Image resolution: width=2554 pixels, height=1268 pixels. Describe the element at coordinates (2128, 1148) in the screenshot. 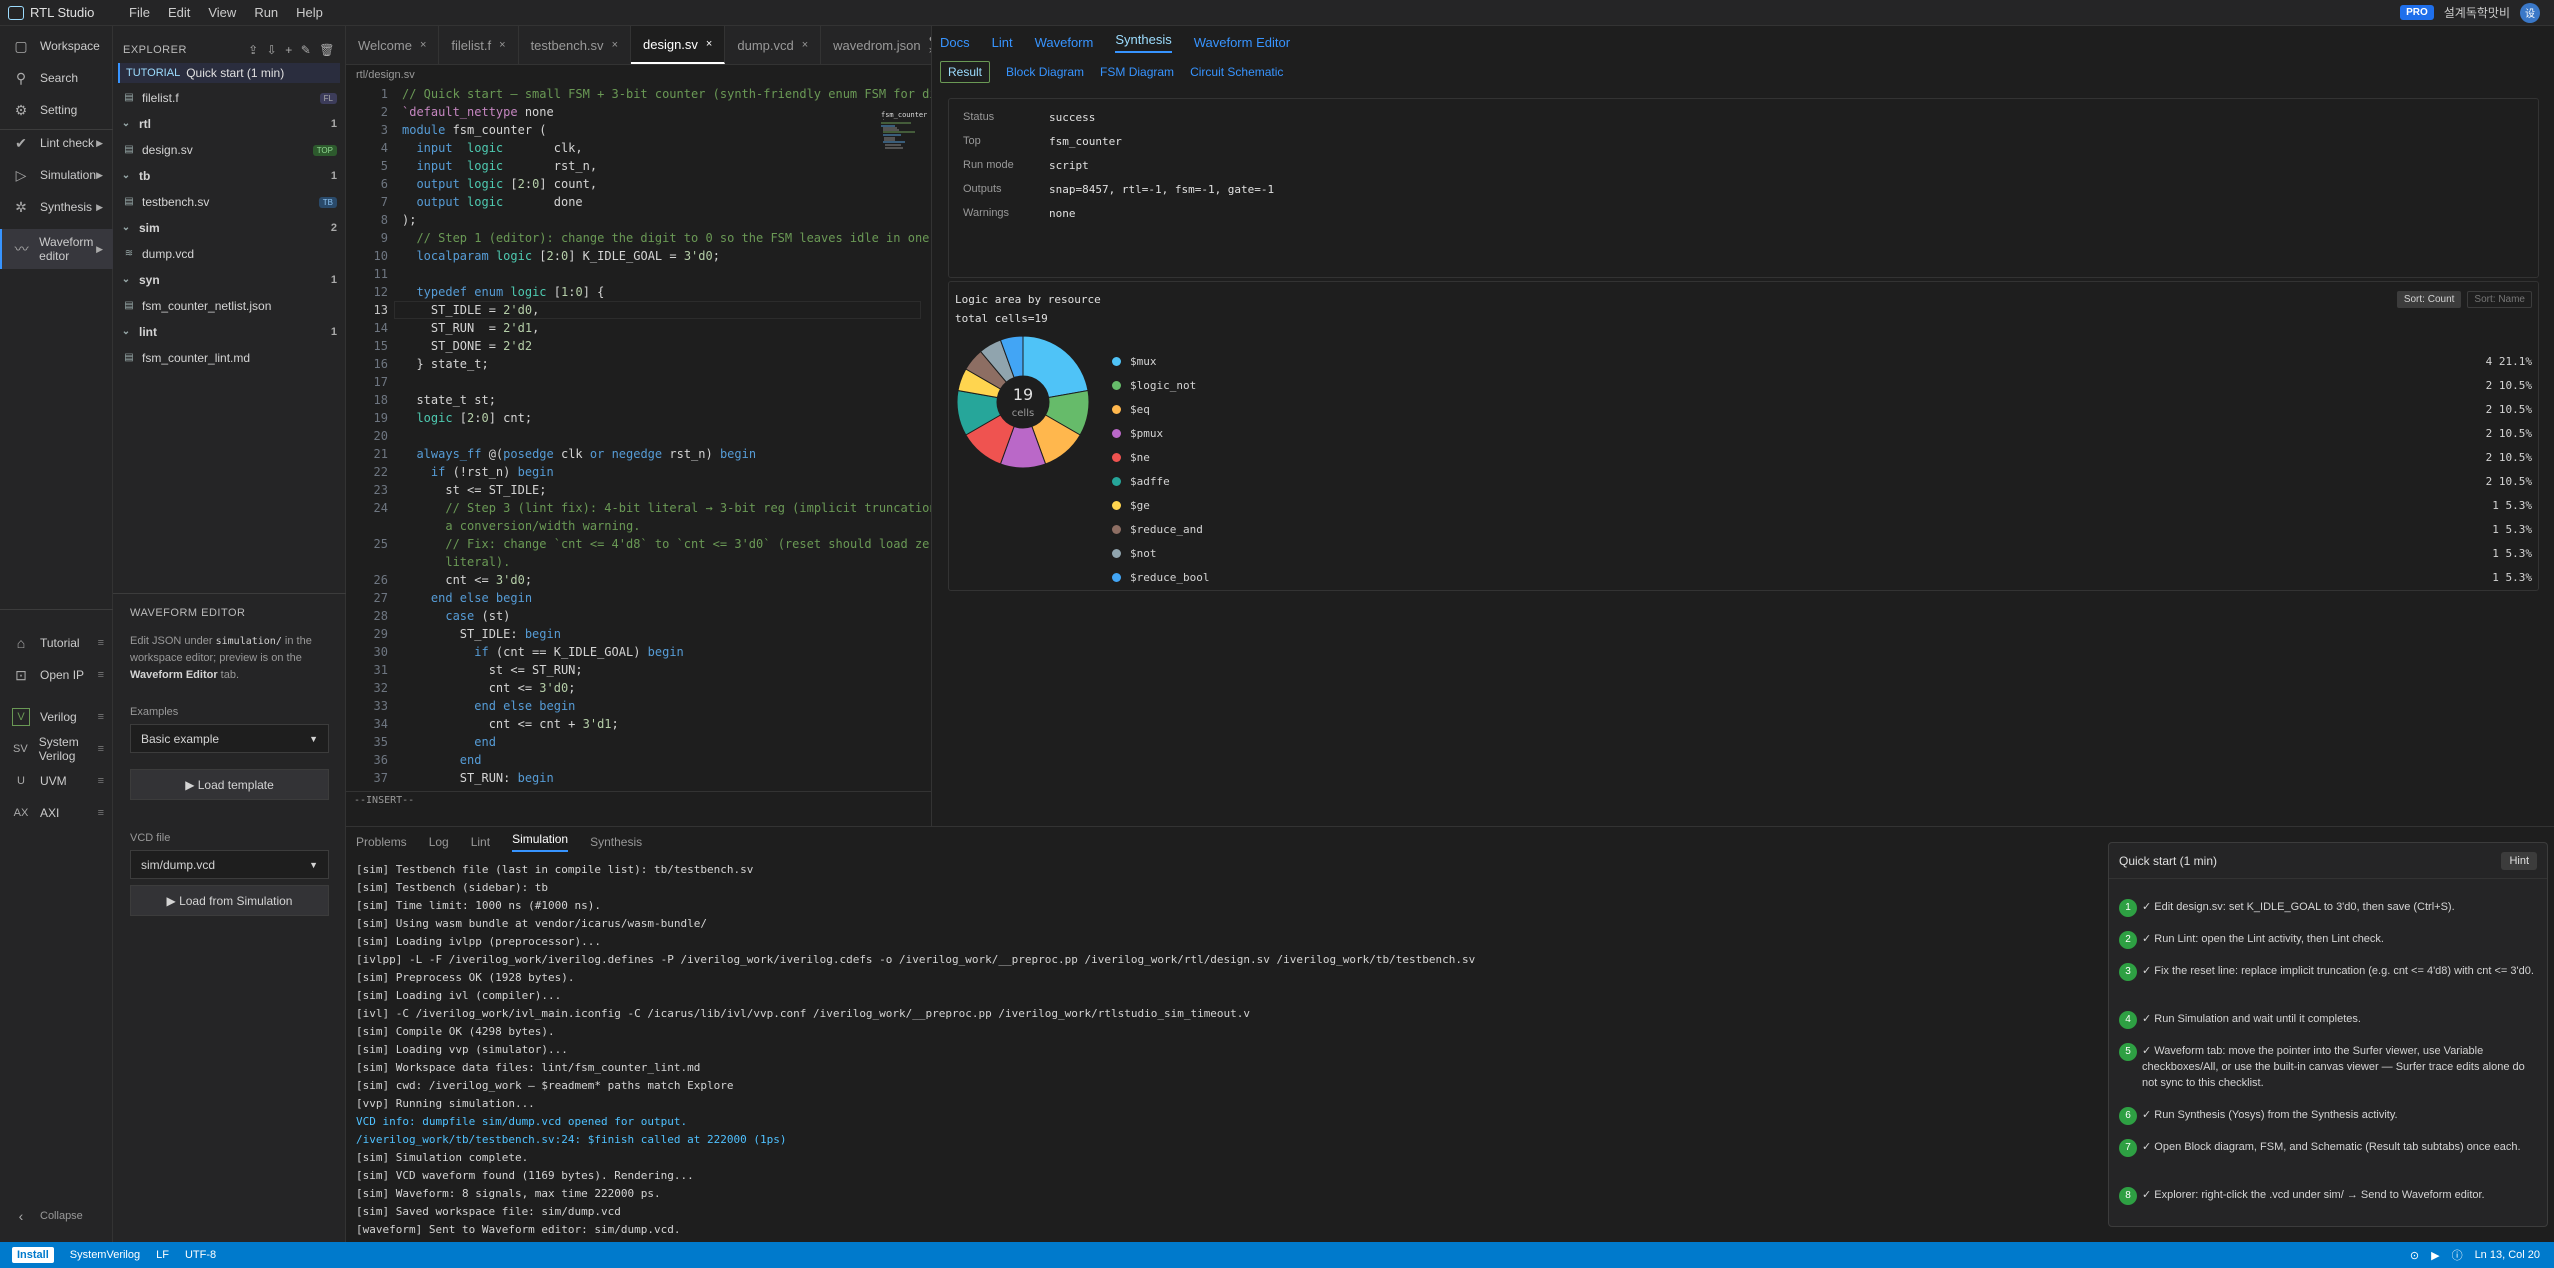

I see `step-number: 7` at that location.